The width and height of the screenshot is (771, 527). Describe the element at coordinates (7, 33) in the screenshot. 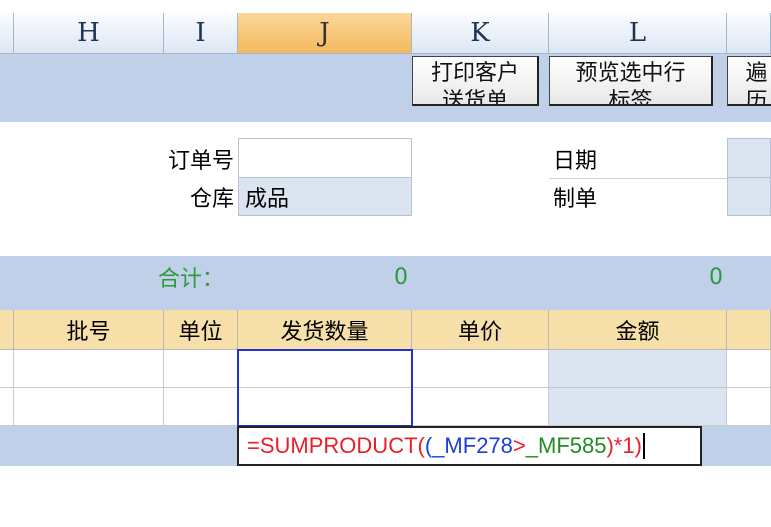

I see `column-header-partial` at that location.